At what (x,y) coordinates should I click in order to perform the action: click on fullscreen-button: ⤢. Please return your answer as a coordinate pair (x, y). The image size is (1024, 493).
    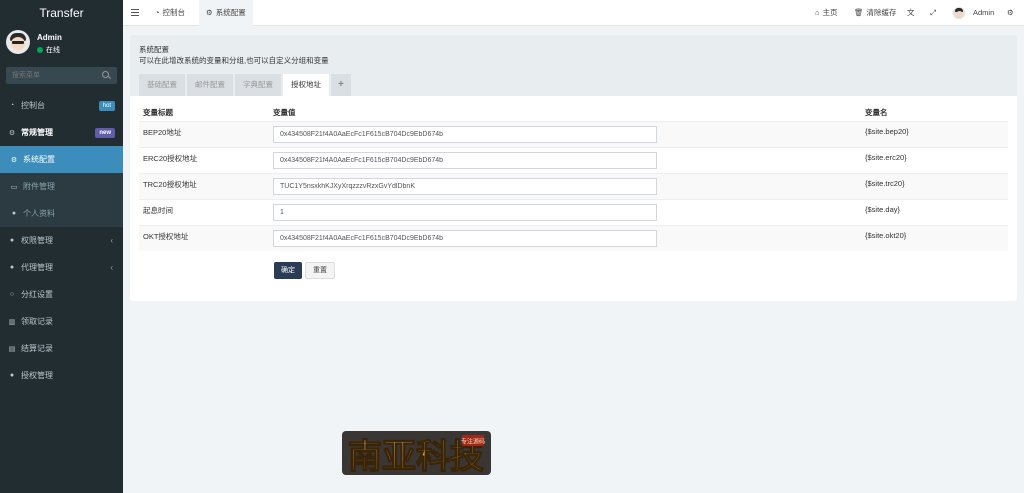
    Looking at the image, I should click on (933, 13).